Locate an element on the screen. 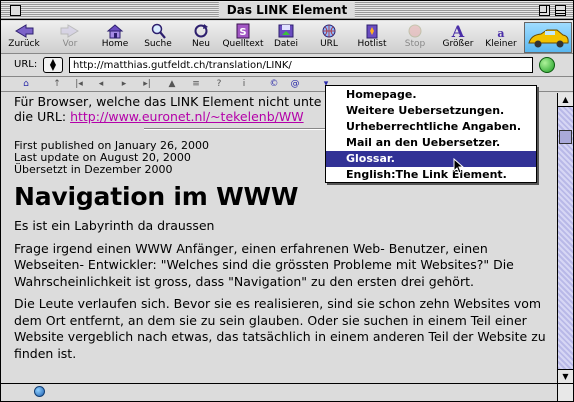 This screenshot has width=574, height=402. globe-status-icon is located at coordinates (39, 391).